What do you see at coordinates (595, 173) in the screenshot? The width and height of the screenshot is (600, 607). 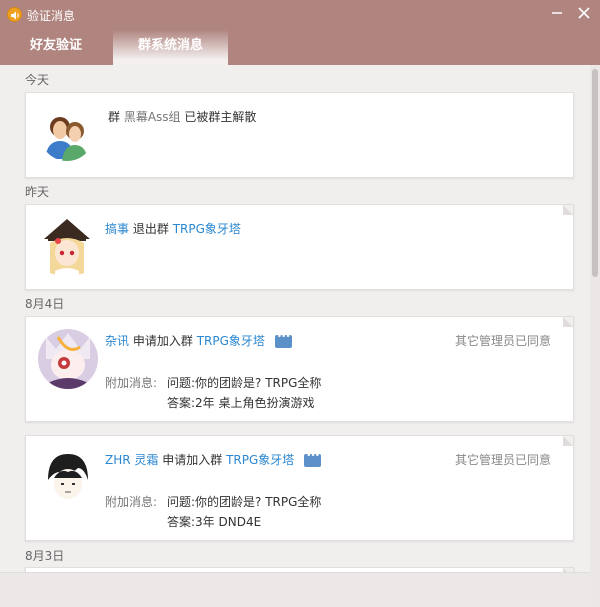 I see `scroll-thumb` at bounding box center [595, 173].